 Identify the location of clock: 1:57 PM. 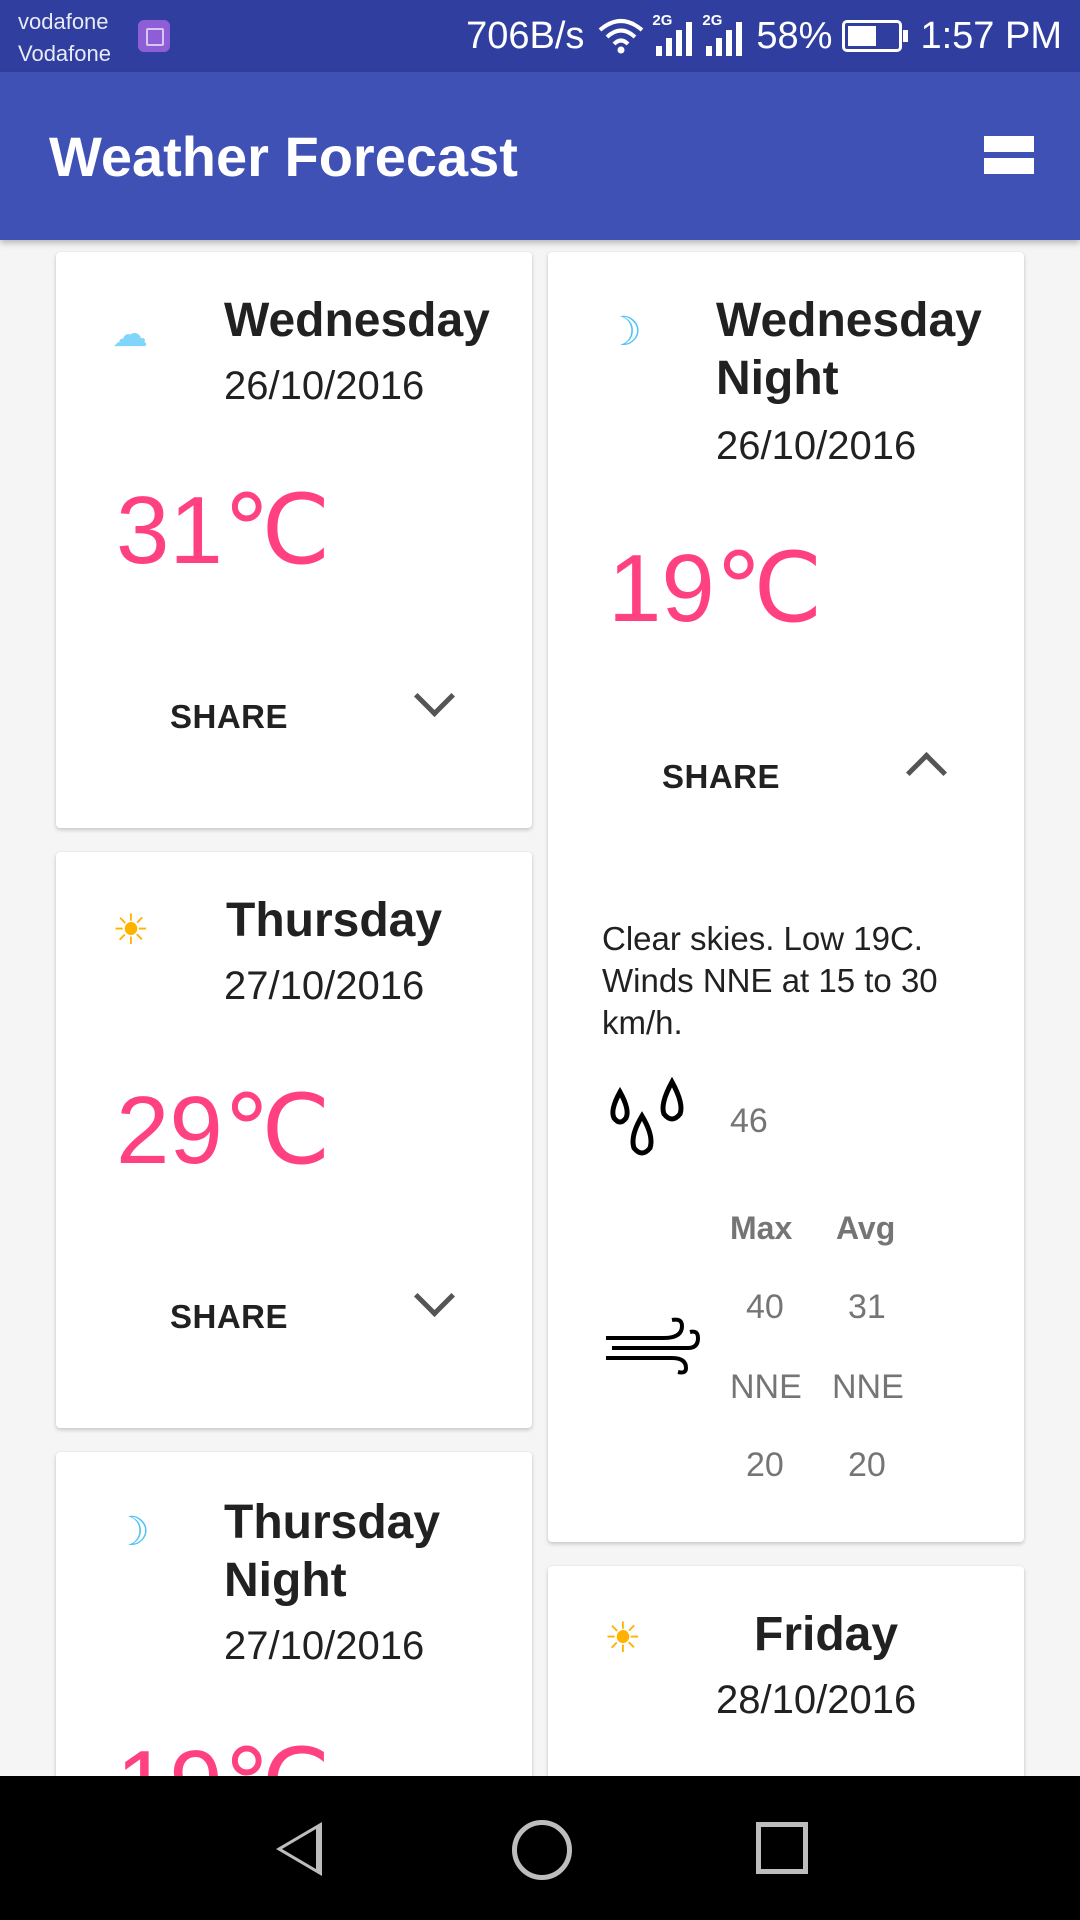
(991, 36).